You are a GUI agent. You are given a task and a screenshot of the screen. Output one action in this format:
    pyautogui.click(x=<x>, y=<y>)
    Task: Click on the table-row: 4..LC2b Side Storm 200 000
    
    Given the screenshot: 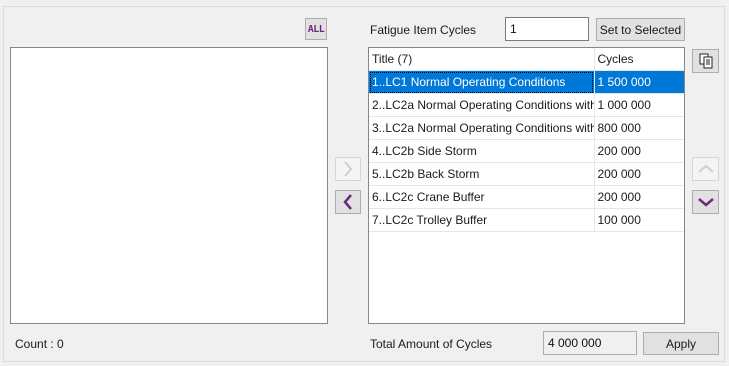 What is the action you would take?
    pyautogui.click(x=526, y=151)
    